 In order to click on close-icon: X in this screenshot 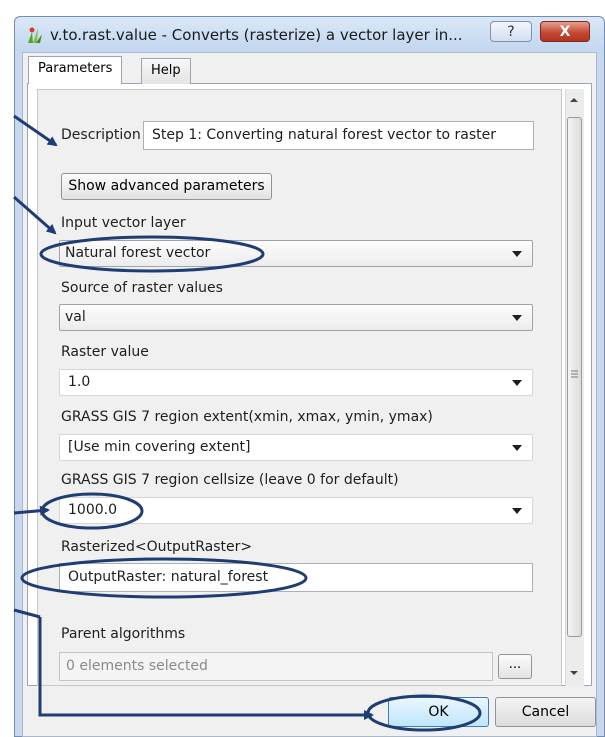, I will do `click(565, 32)`.